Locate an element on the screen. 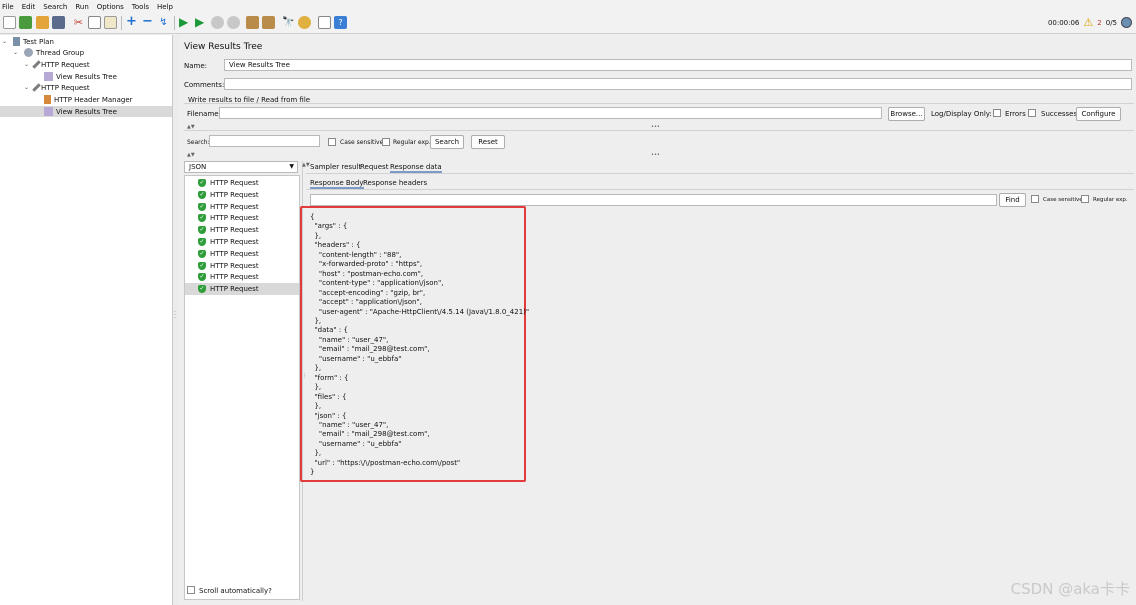  panel-title: View Results Tree is located at coordinates (223, 47).